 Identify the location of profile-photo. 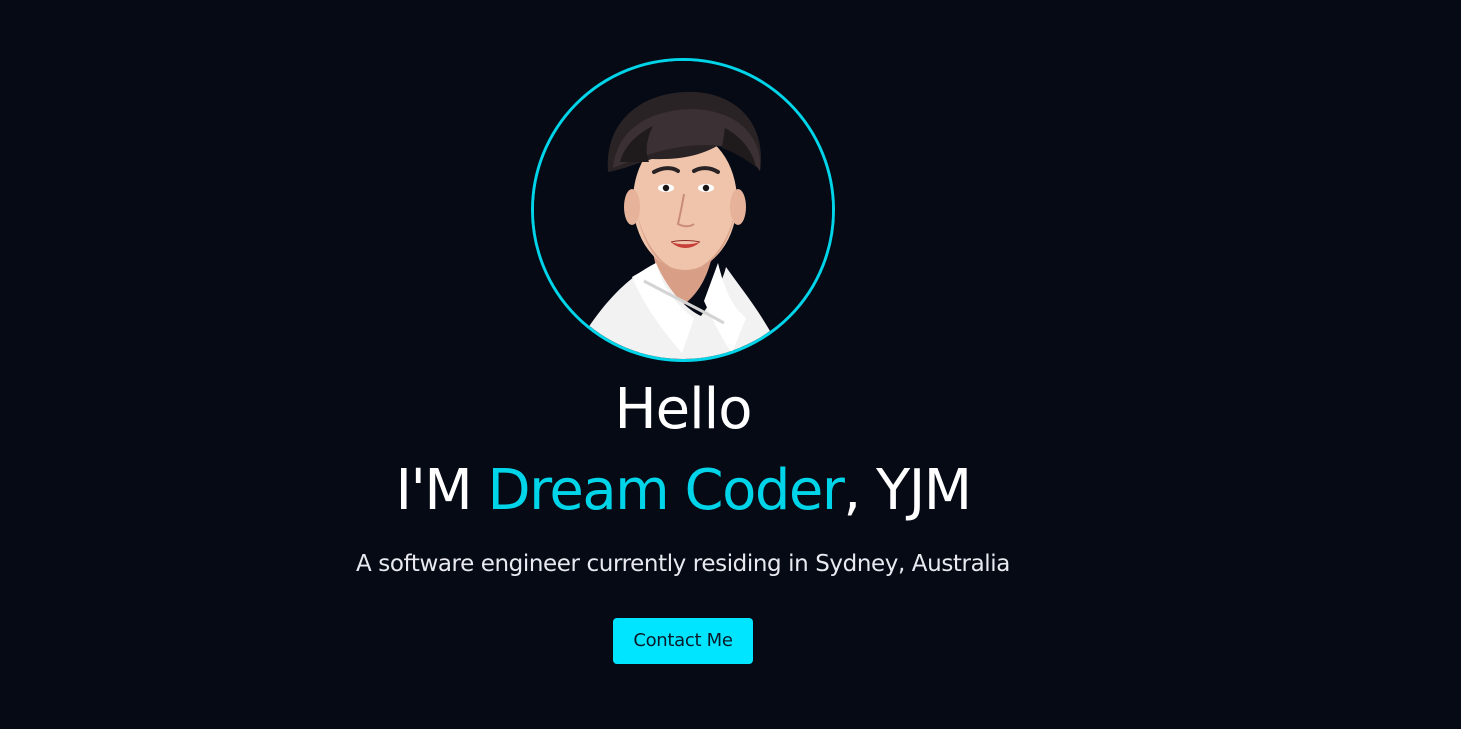
(683, 210).